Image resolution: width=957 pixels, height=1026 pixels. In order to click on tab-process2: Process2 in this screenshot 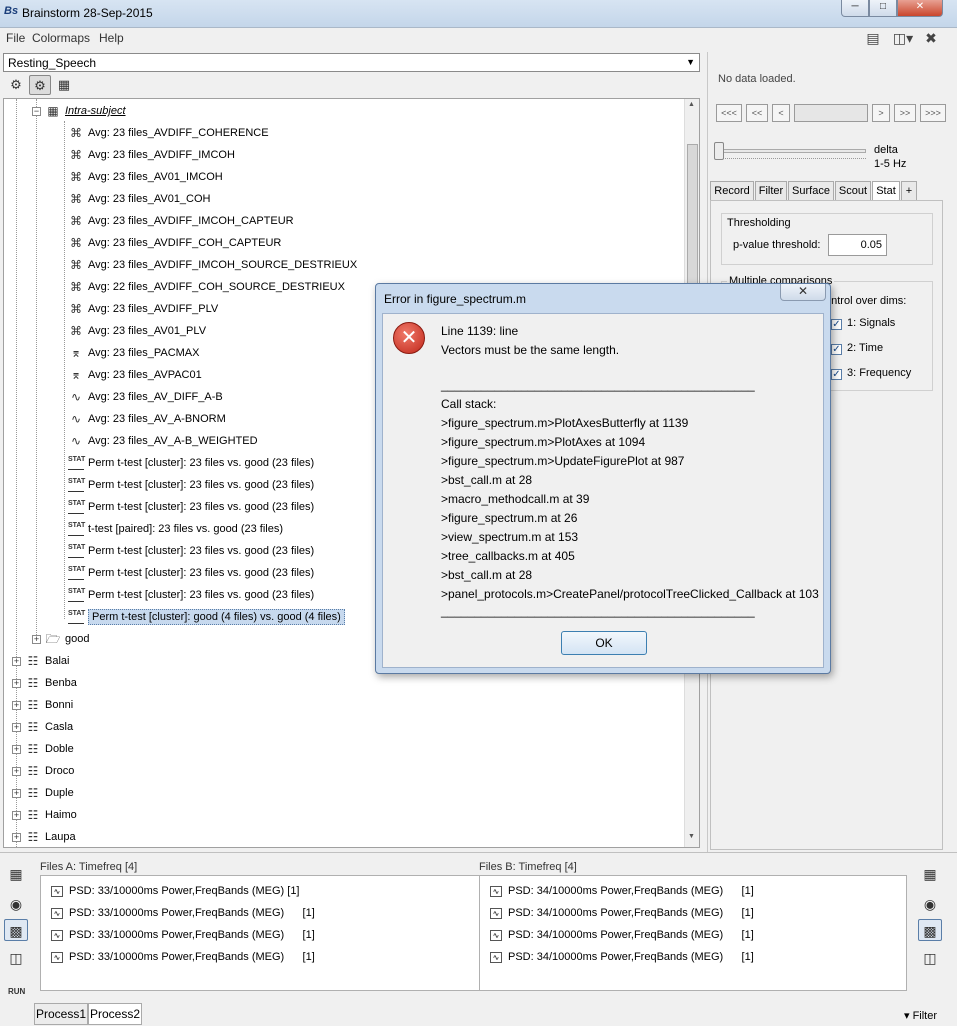, I will do `click(115, 1014)`.